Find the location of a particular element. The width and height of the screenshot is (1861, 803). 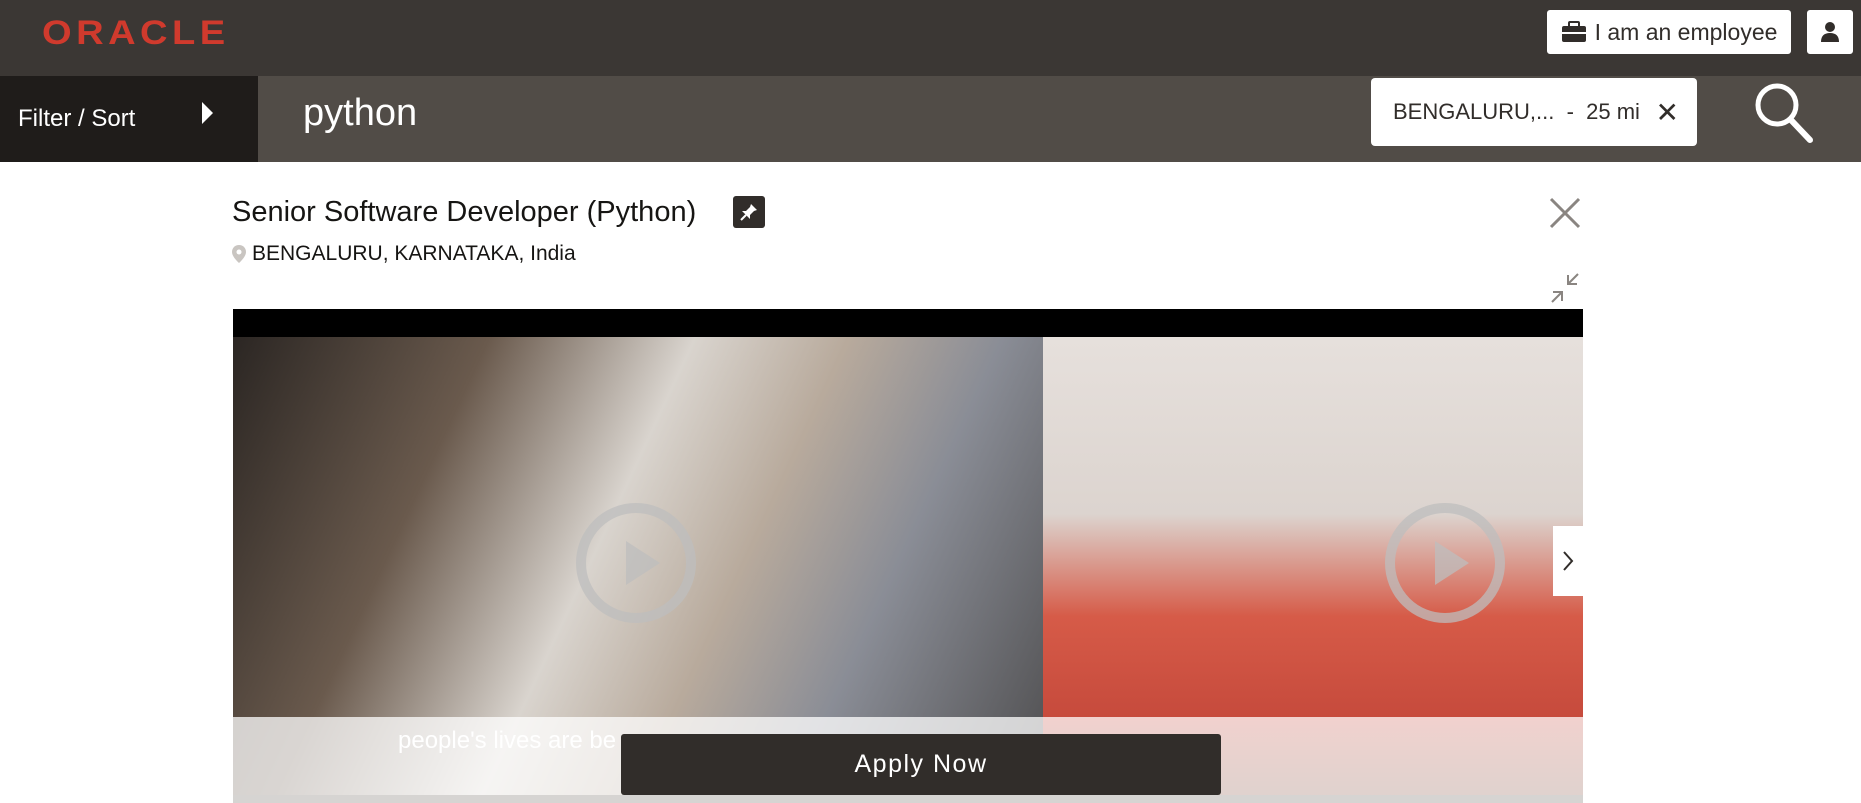

chevron-right-icon is located at coordinates (1568, 561).